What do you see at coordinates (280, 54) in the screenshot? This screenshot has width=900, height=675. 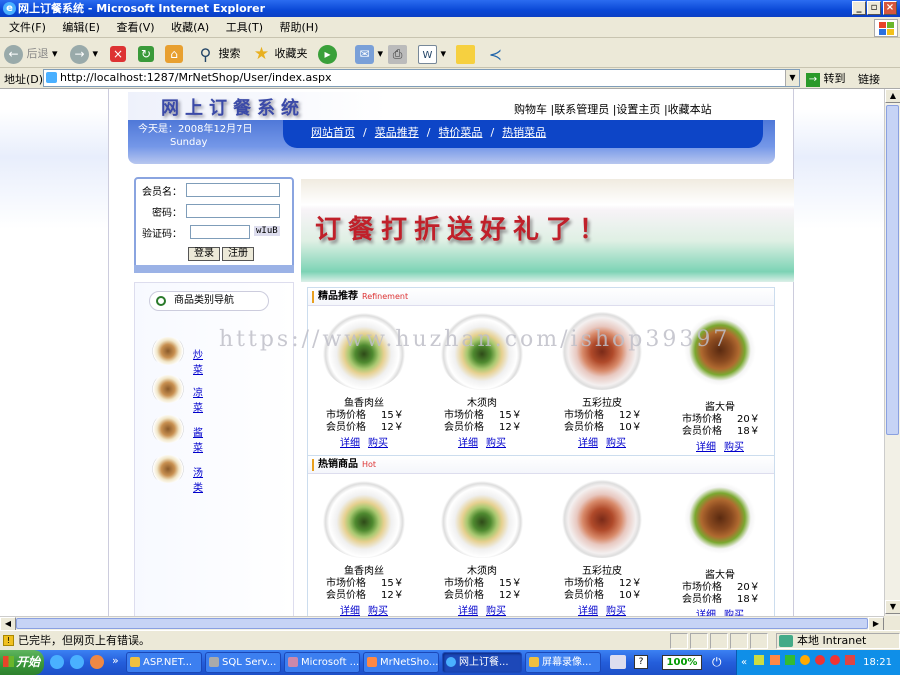 I see `favorites-button: ★ 收藏夹` at bounding box center [280, 54].